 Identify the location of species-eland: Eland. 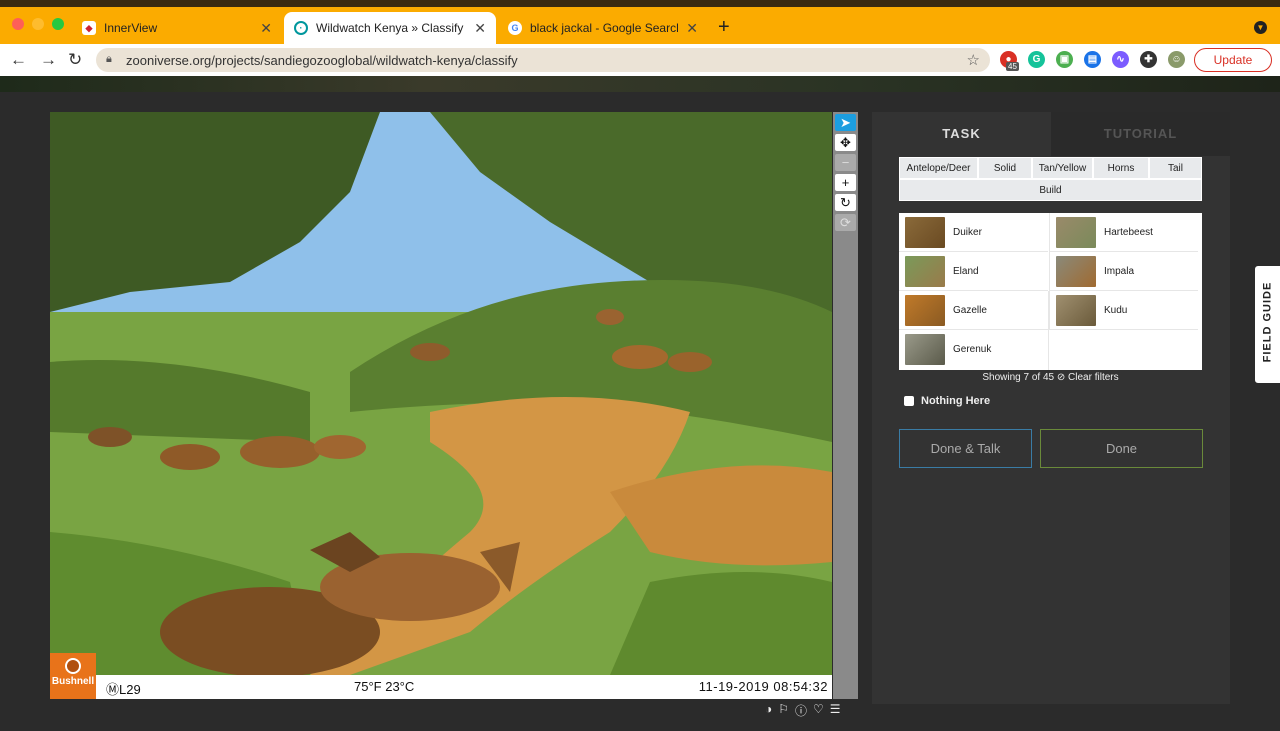
(973, 271).